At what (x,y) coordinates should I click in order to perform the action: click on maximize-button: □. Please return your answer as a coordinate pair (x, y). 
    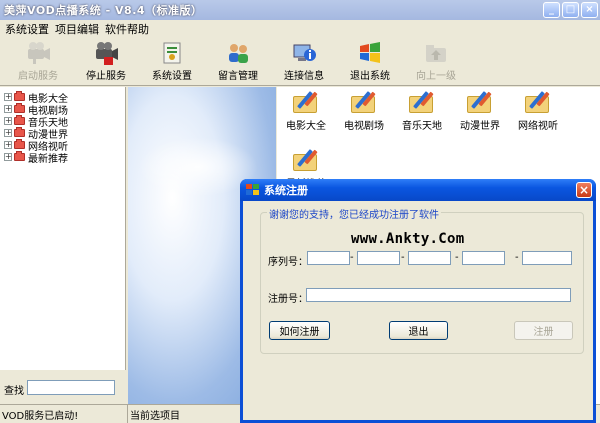
    Looking at the image, I should click on (570, 10).